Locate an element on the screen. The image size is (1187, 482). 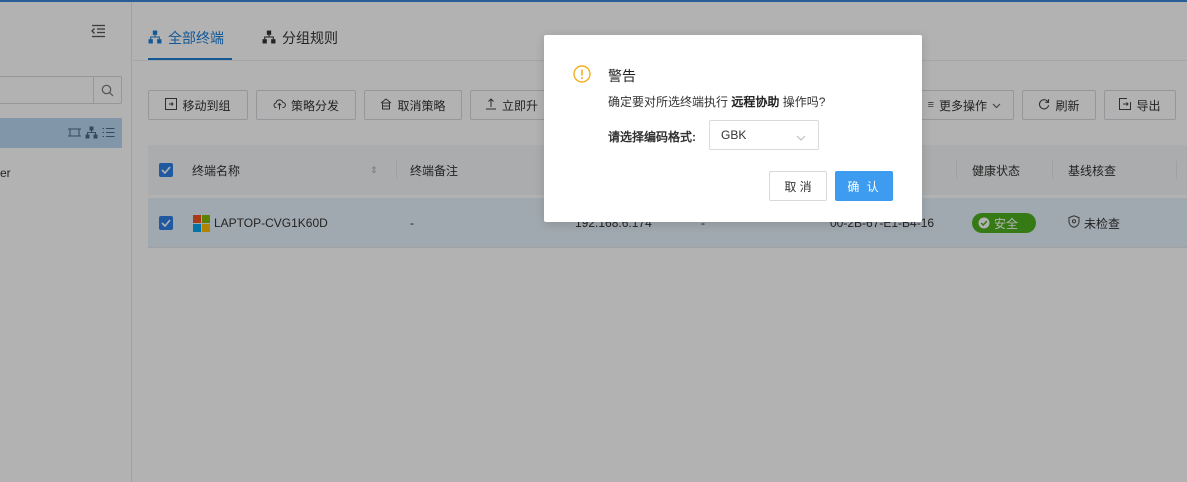
chevron-down-icon is located at coordinates (801, 136).